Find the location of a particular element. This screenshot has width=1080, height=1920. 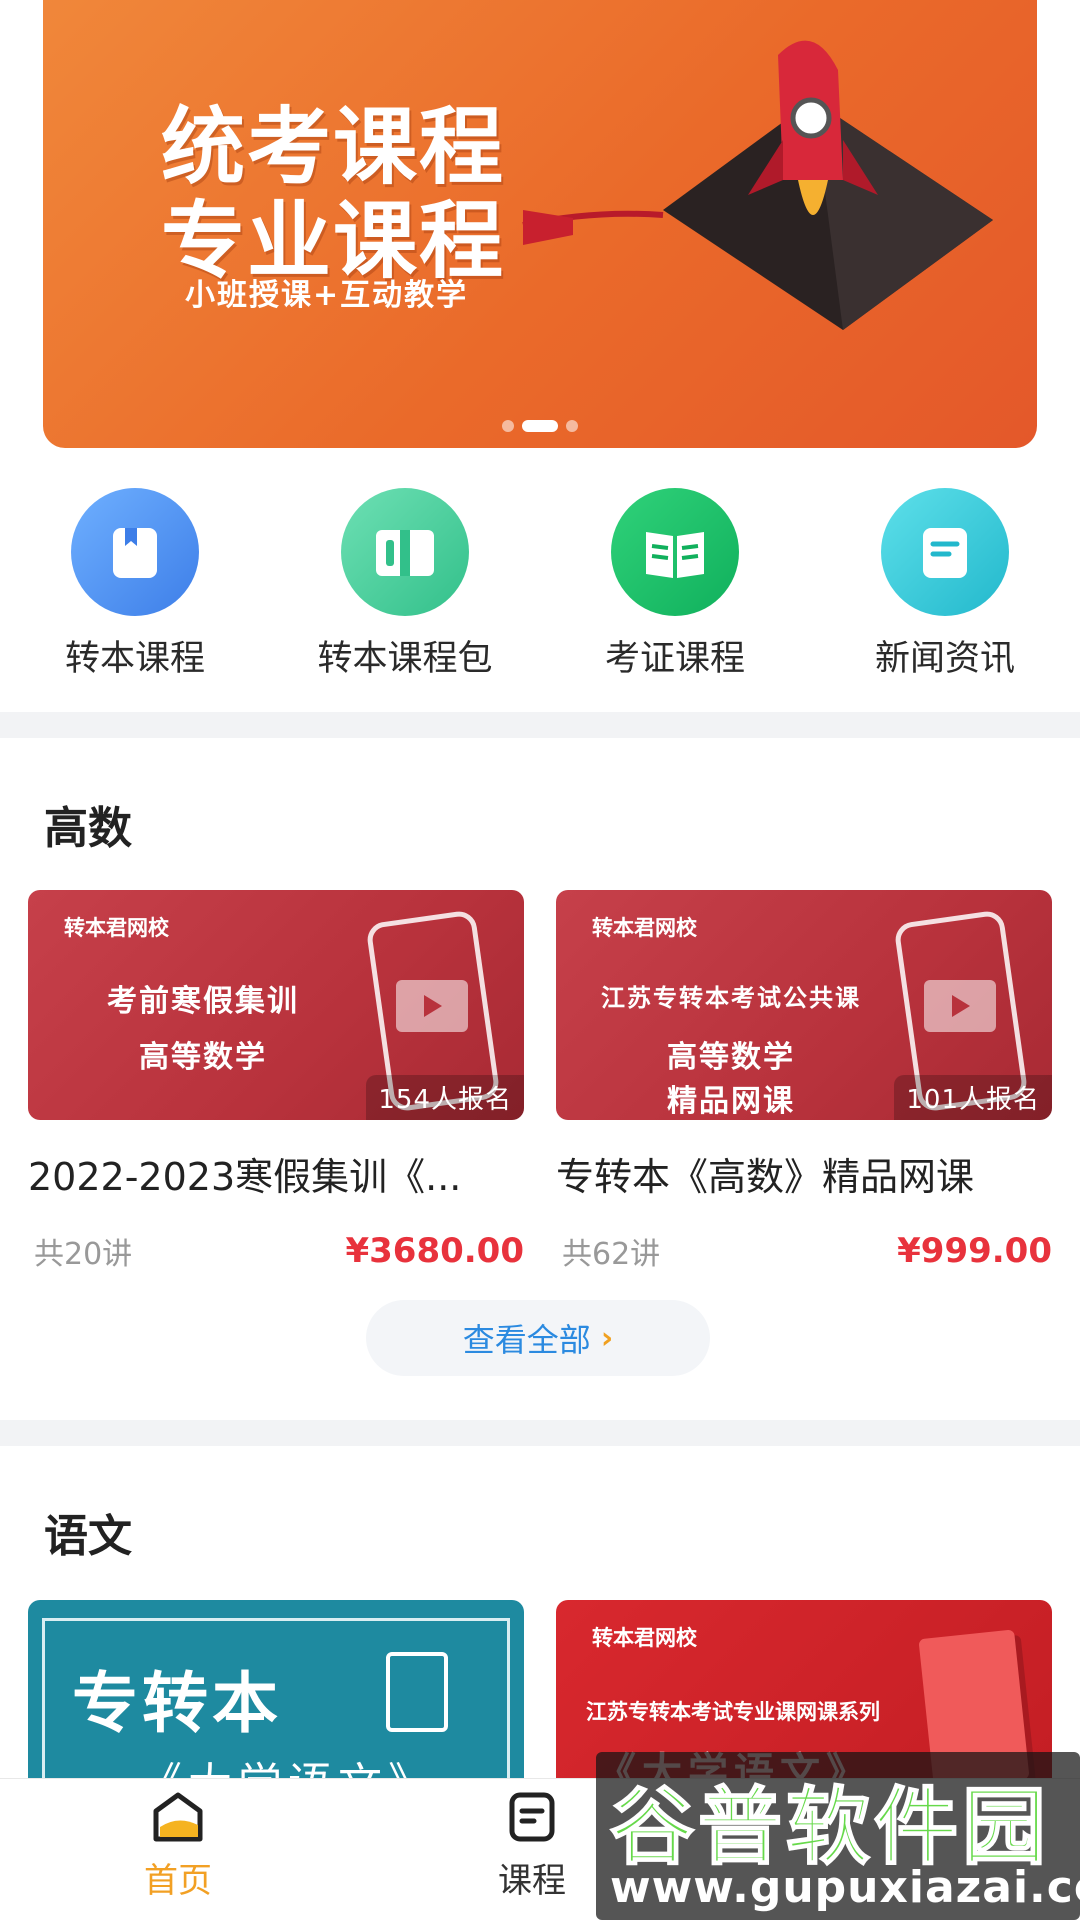

enroll-count: 154人报名 is located at coordinates (445, 1097).